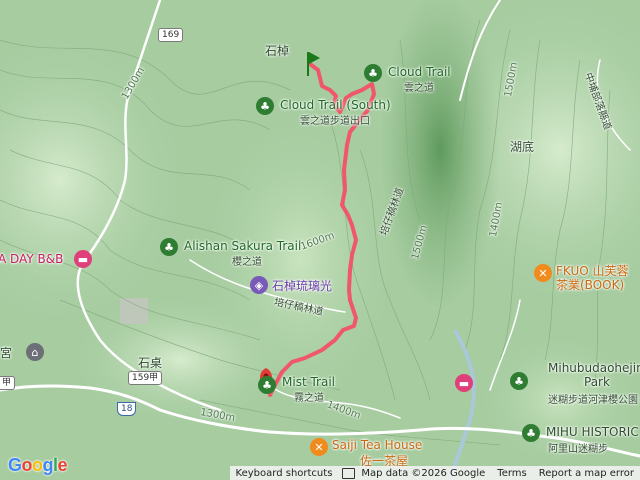 This screenshot has width=640, height=480. What do you see at coordinates (302, 285) in the screenshot?
I see `place-label-glass-shop: 石棹琉璃光` at bounding box center [302, 285].